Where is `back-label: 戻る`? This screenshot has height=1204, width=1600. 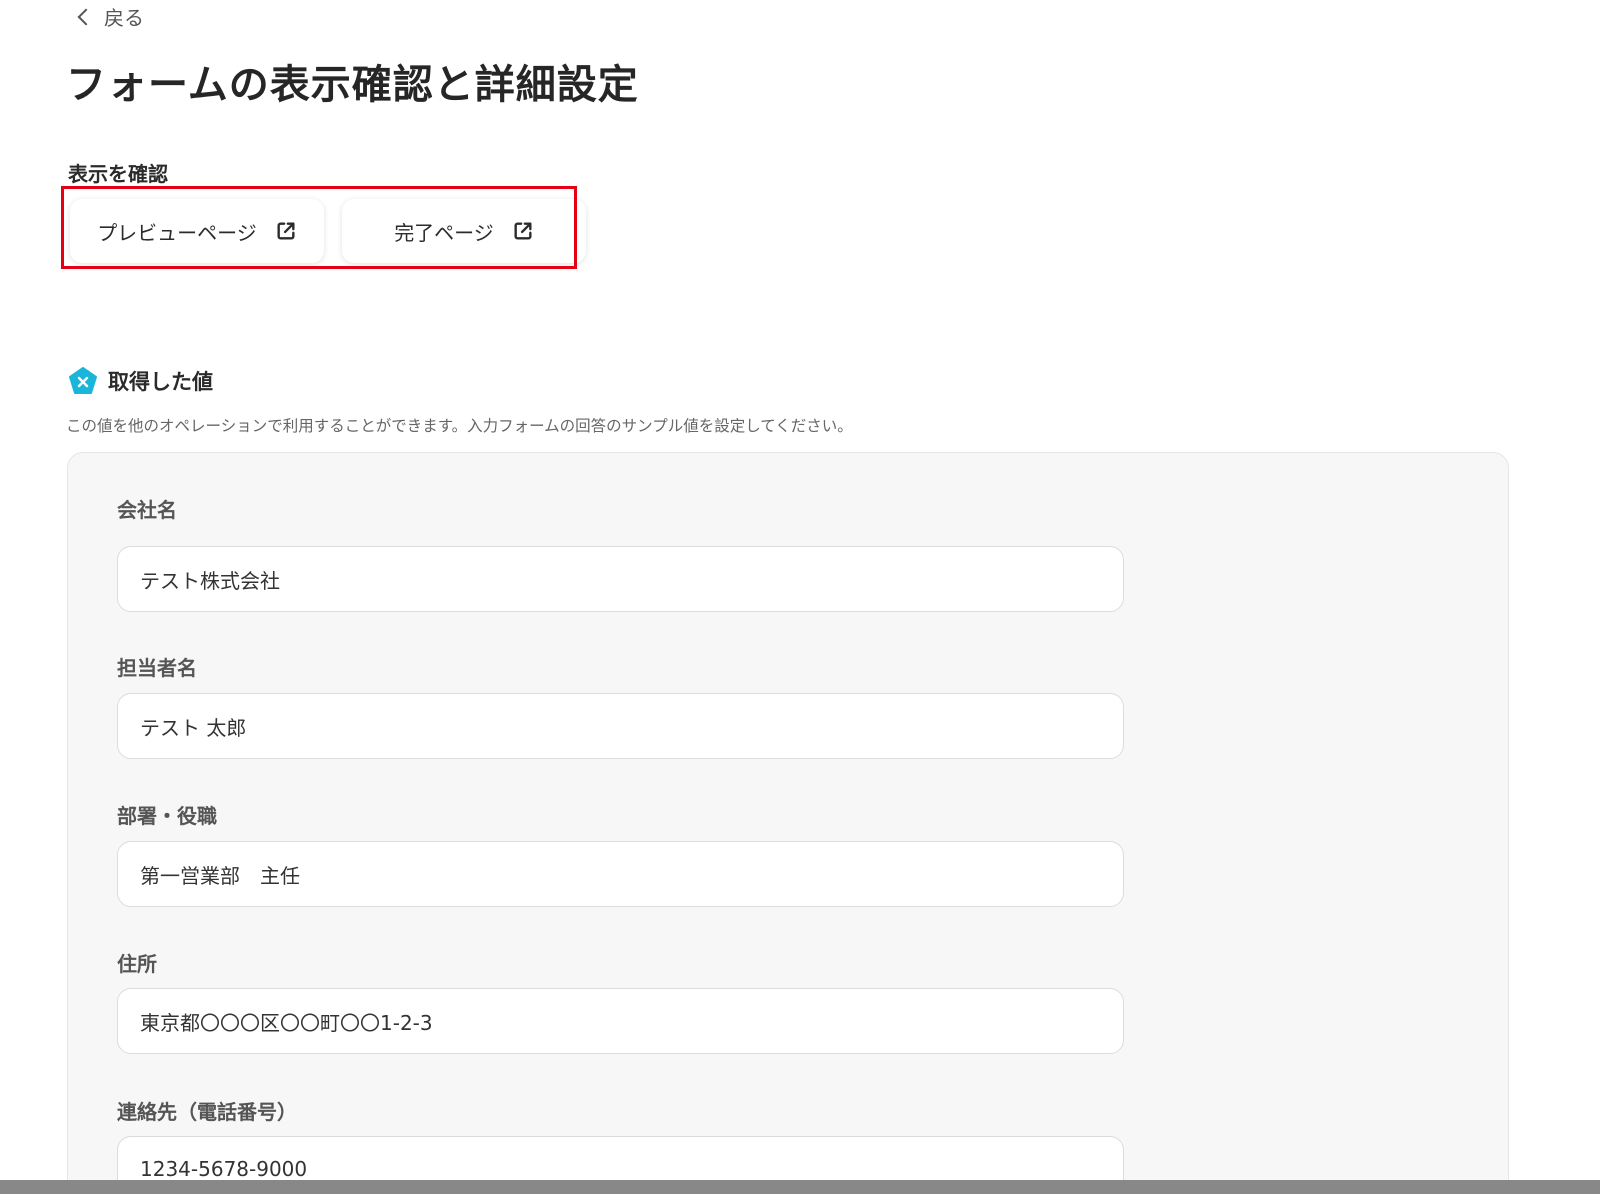
back-label: 戻る is located at coordinates (124, 18).